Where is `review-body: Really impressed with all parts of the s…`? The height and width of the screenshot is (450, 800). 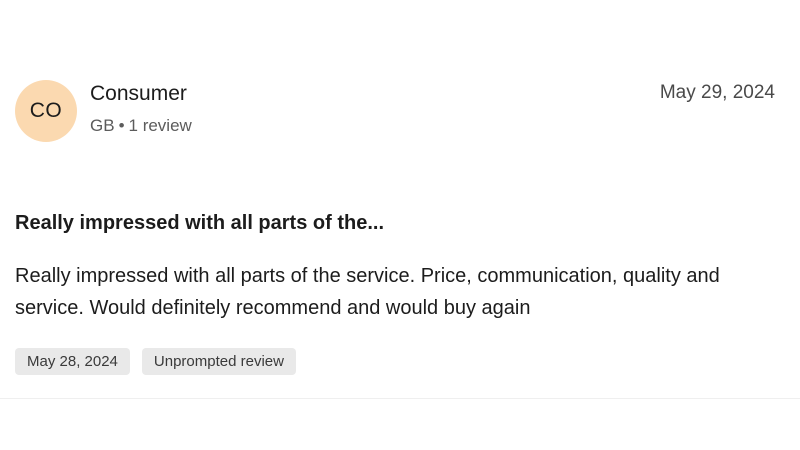
review-body: Really impressed with all parts of the s… is located at coordinates (367, 292).